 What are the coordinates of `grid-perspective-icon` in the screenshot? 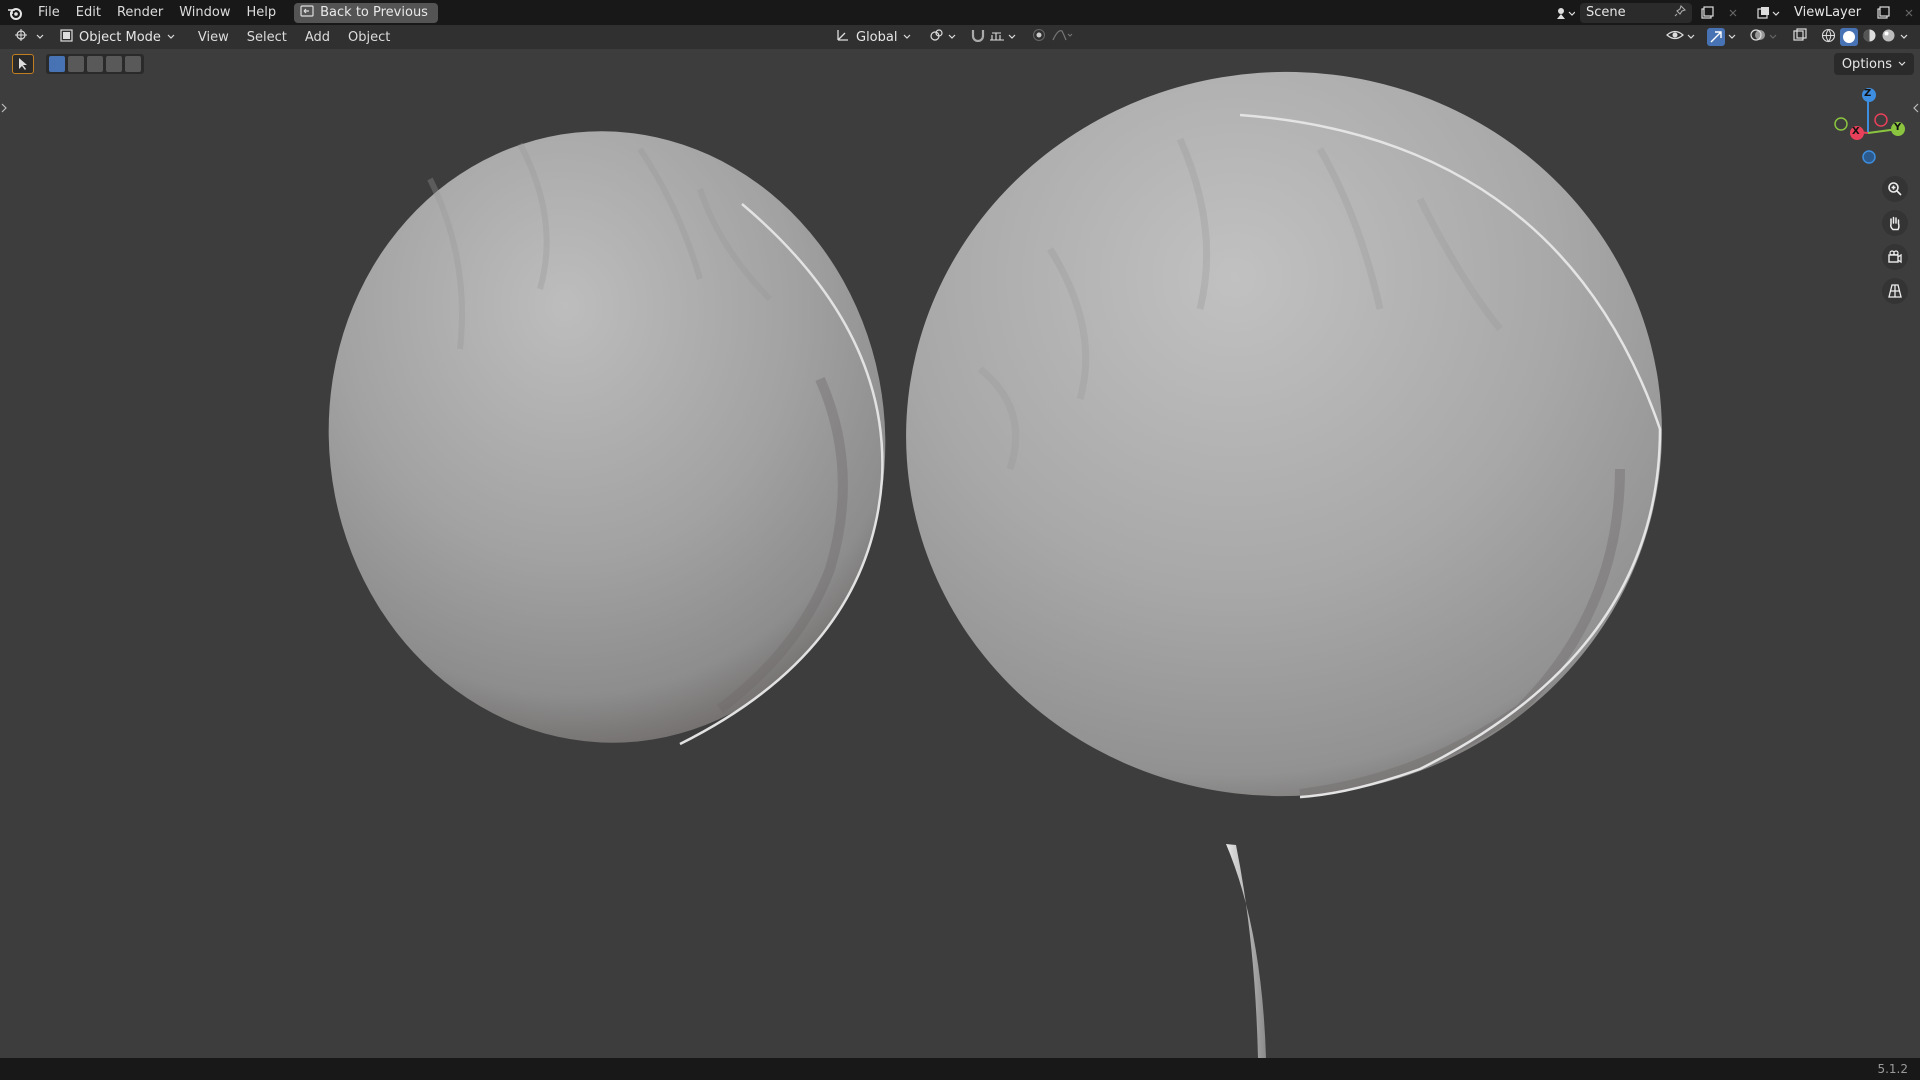 It's located at (1895, 291).